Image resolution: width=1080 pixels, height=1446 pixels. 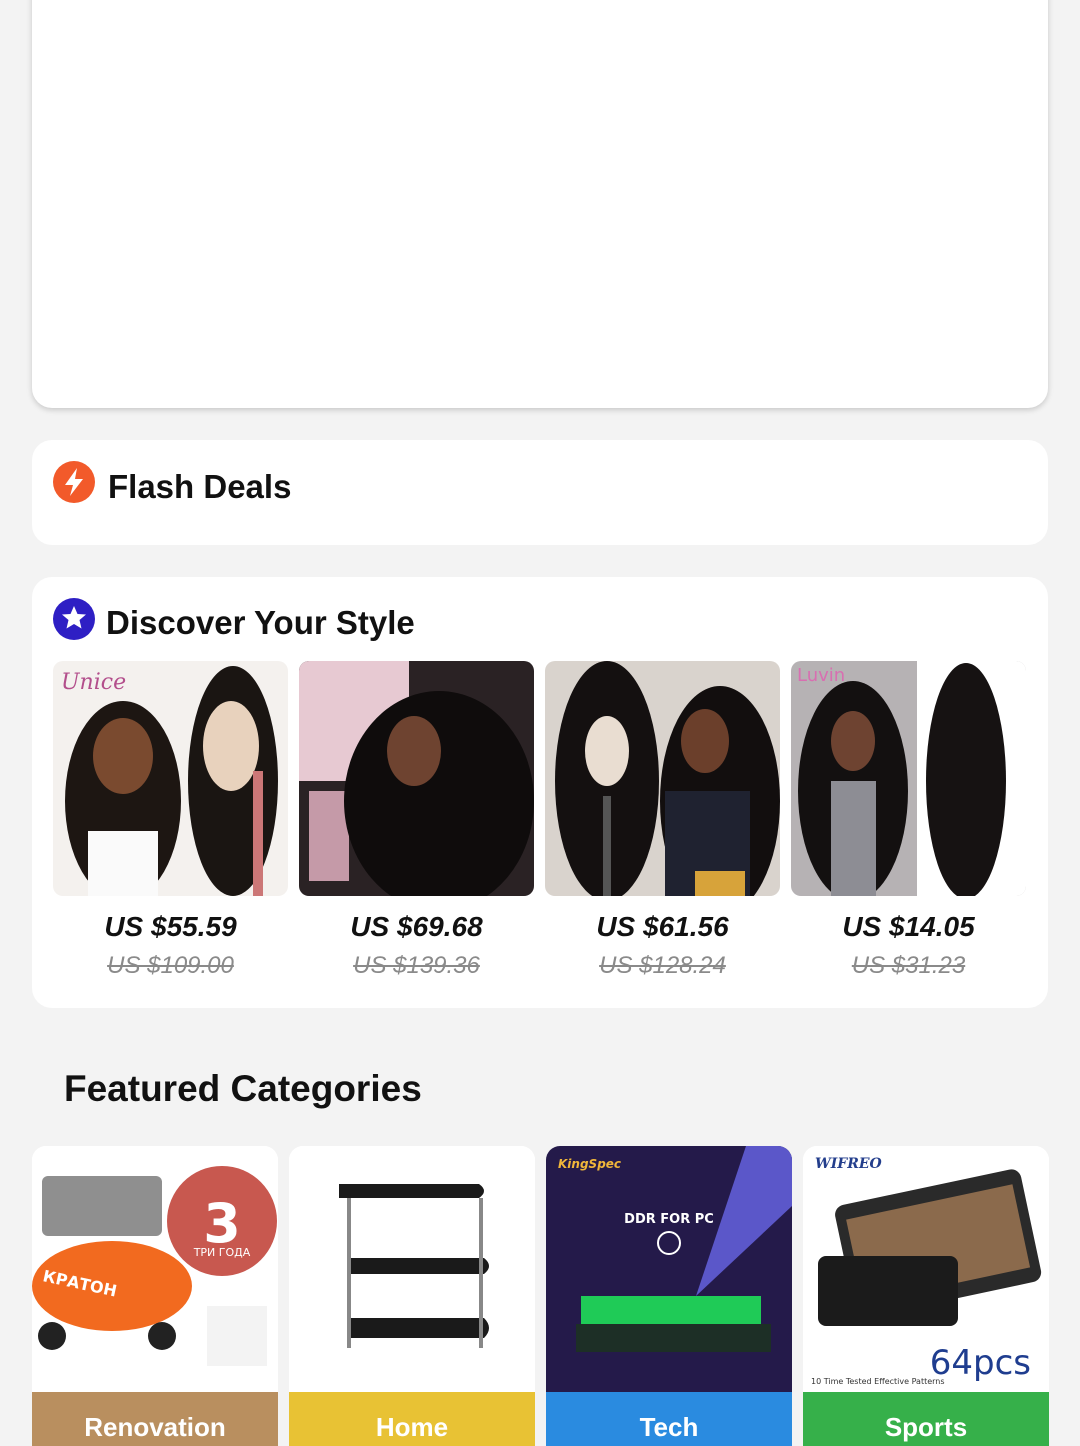 I want to click on category-label: Tech, so click(x=669, y=1419).